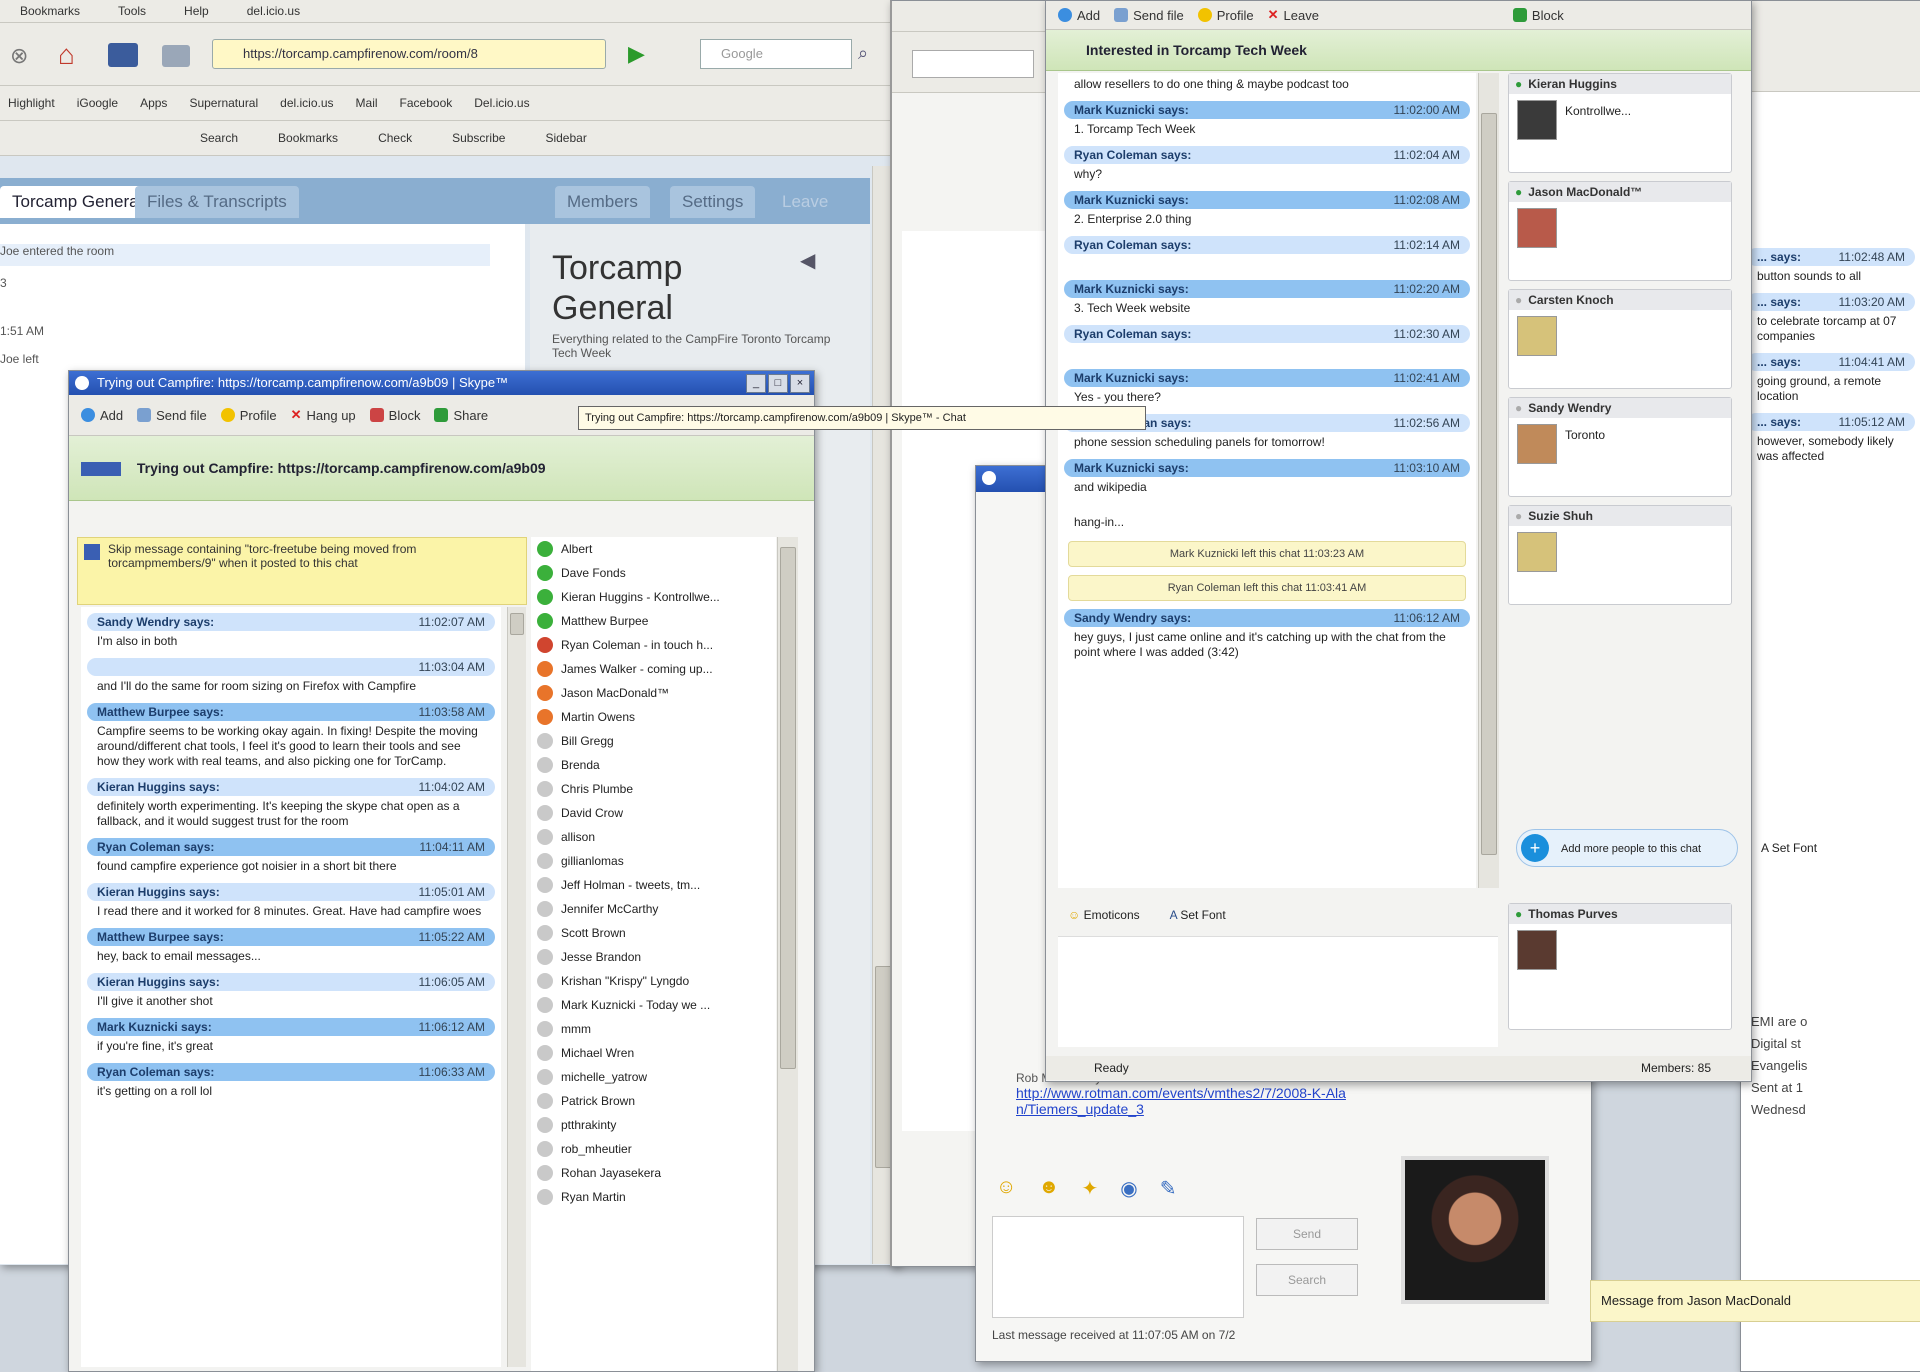 The height and width of the screenshot is (1372, 1920). Describe the element at coordinates (653, 1173) in the screenshot. I see `member-item: Rohan Jayasekera` at that location.